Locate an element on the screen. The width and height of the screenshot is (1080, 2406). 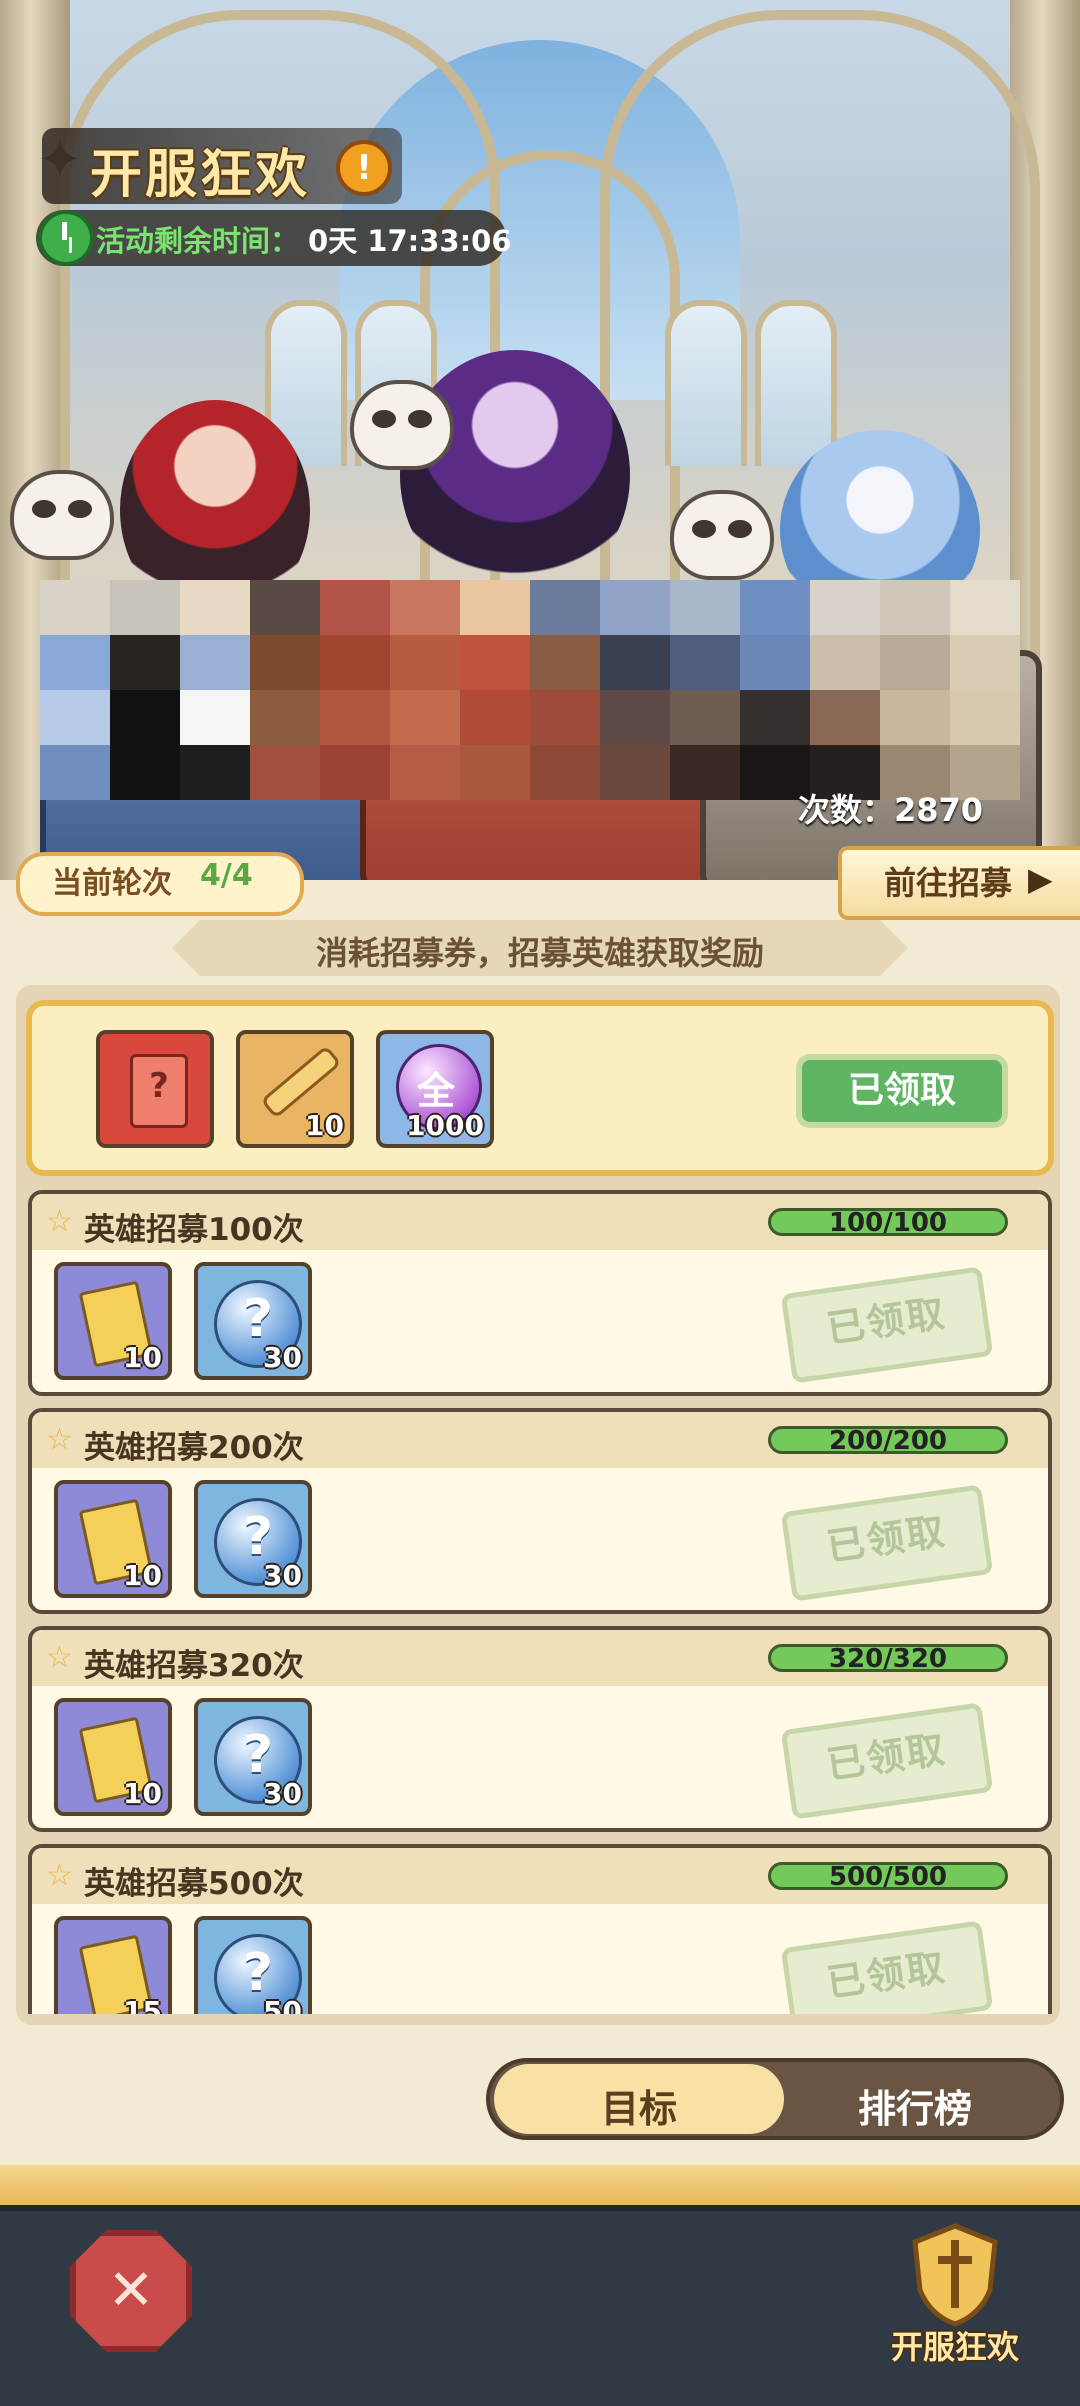
reward-mystery-card: ? is located at coordinates (155, 1089).